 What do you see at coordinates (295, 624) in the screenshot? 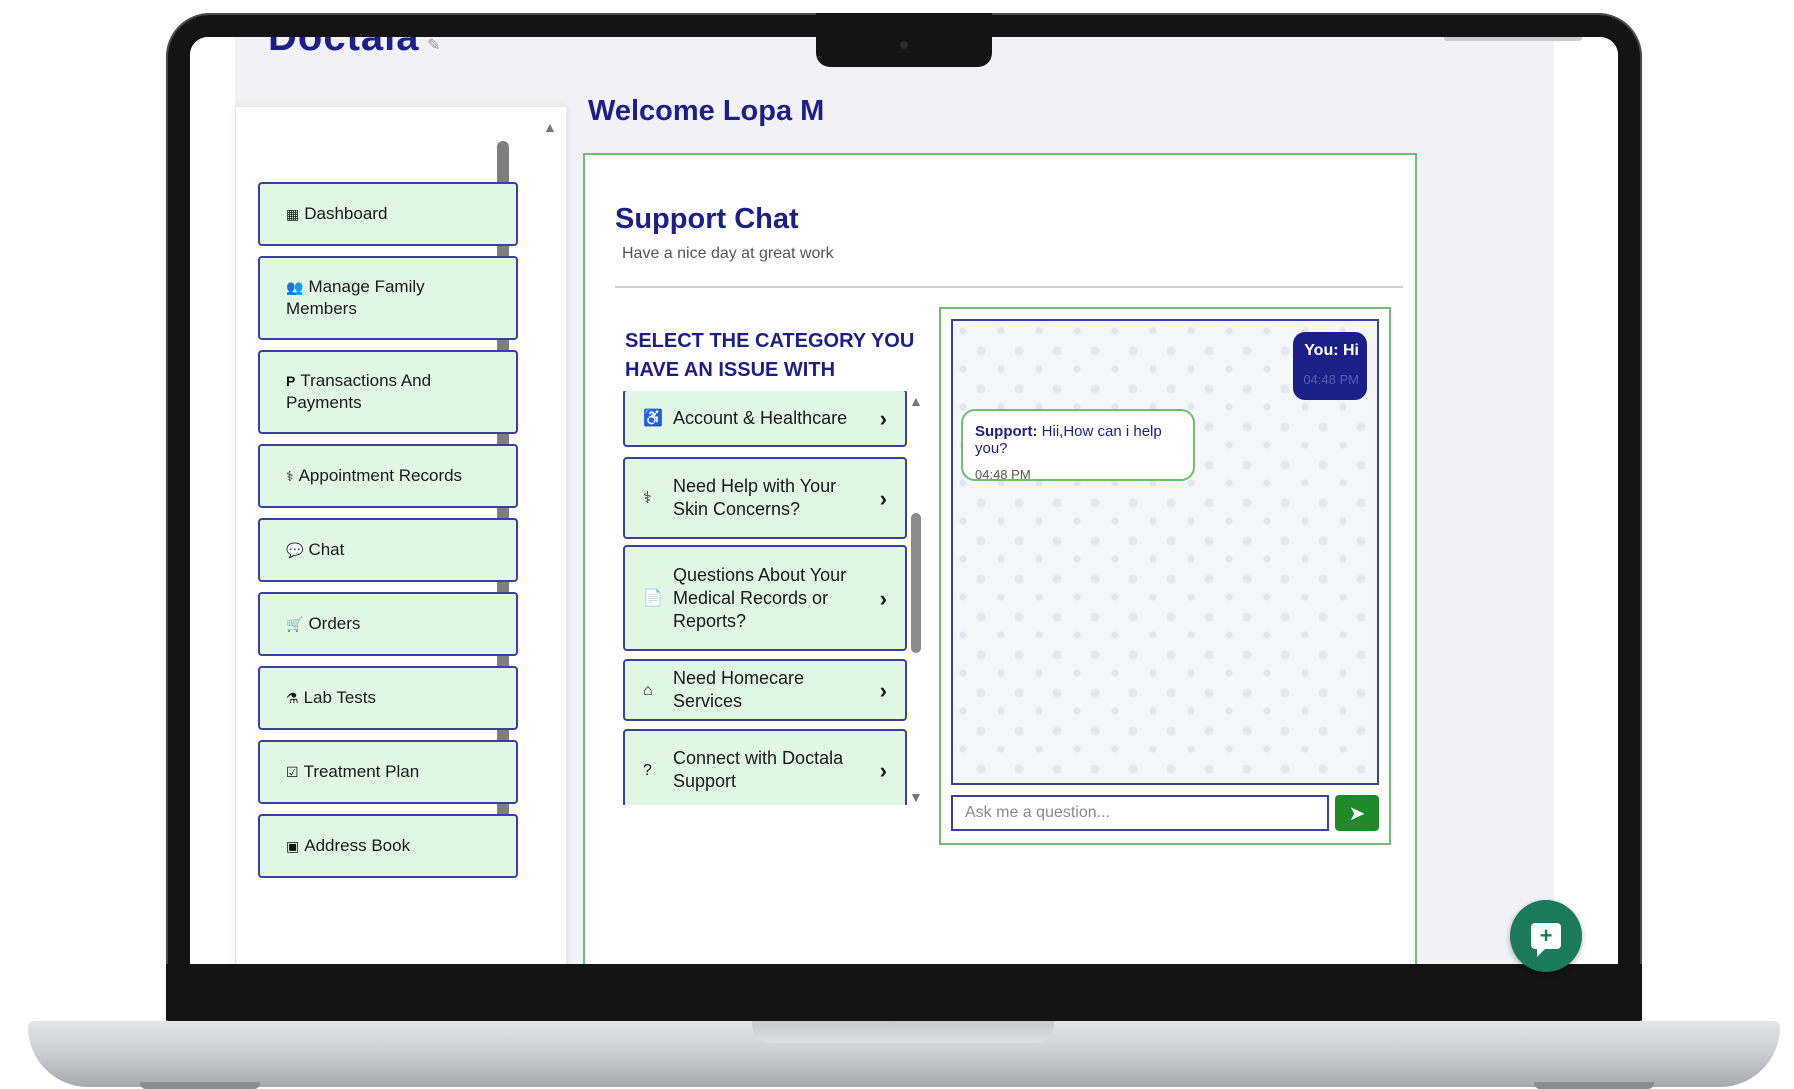
I see `cart-icon: 🛒` at bounding box center [295, 624].